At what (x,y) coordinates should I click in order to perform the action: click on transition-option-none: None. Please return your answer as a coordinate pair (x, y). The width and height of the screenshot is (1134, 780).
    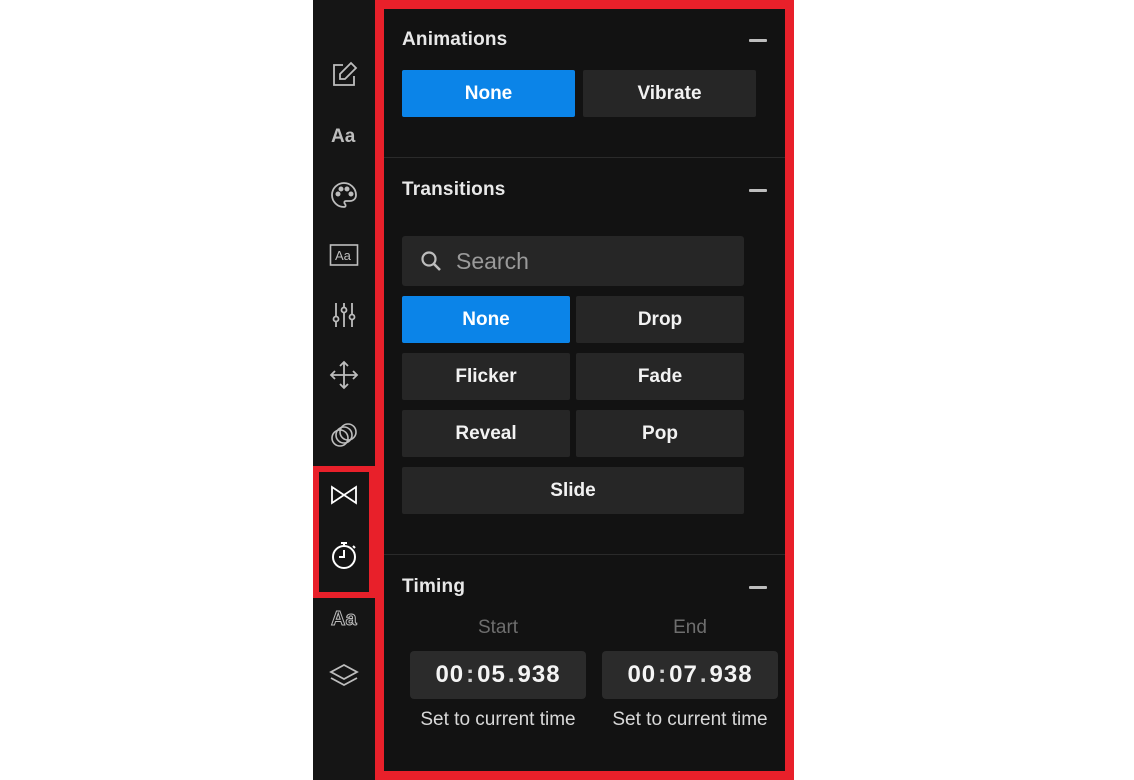
    Looking at the image, I should click on (486, 319).